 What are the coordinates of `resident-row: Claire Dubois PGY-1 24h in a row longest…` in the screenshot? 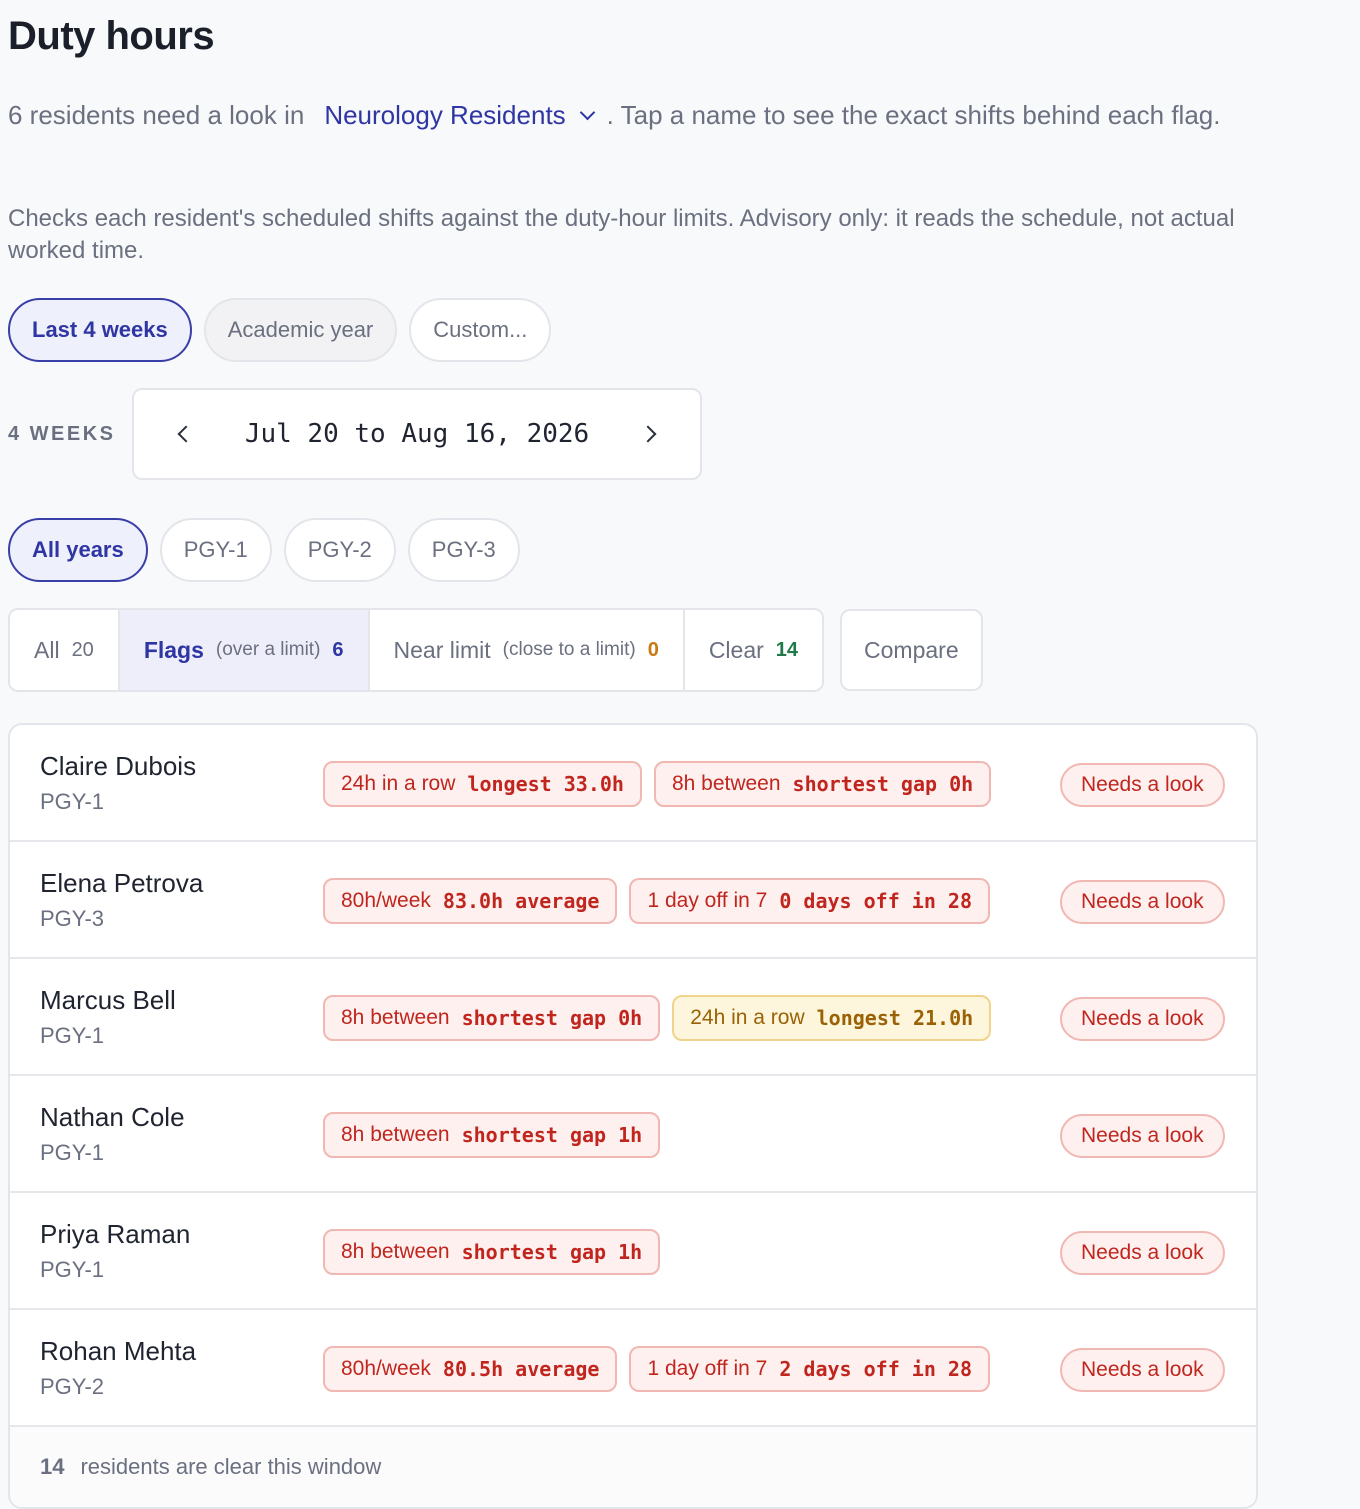 It's located at (633, 783).